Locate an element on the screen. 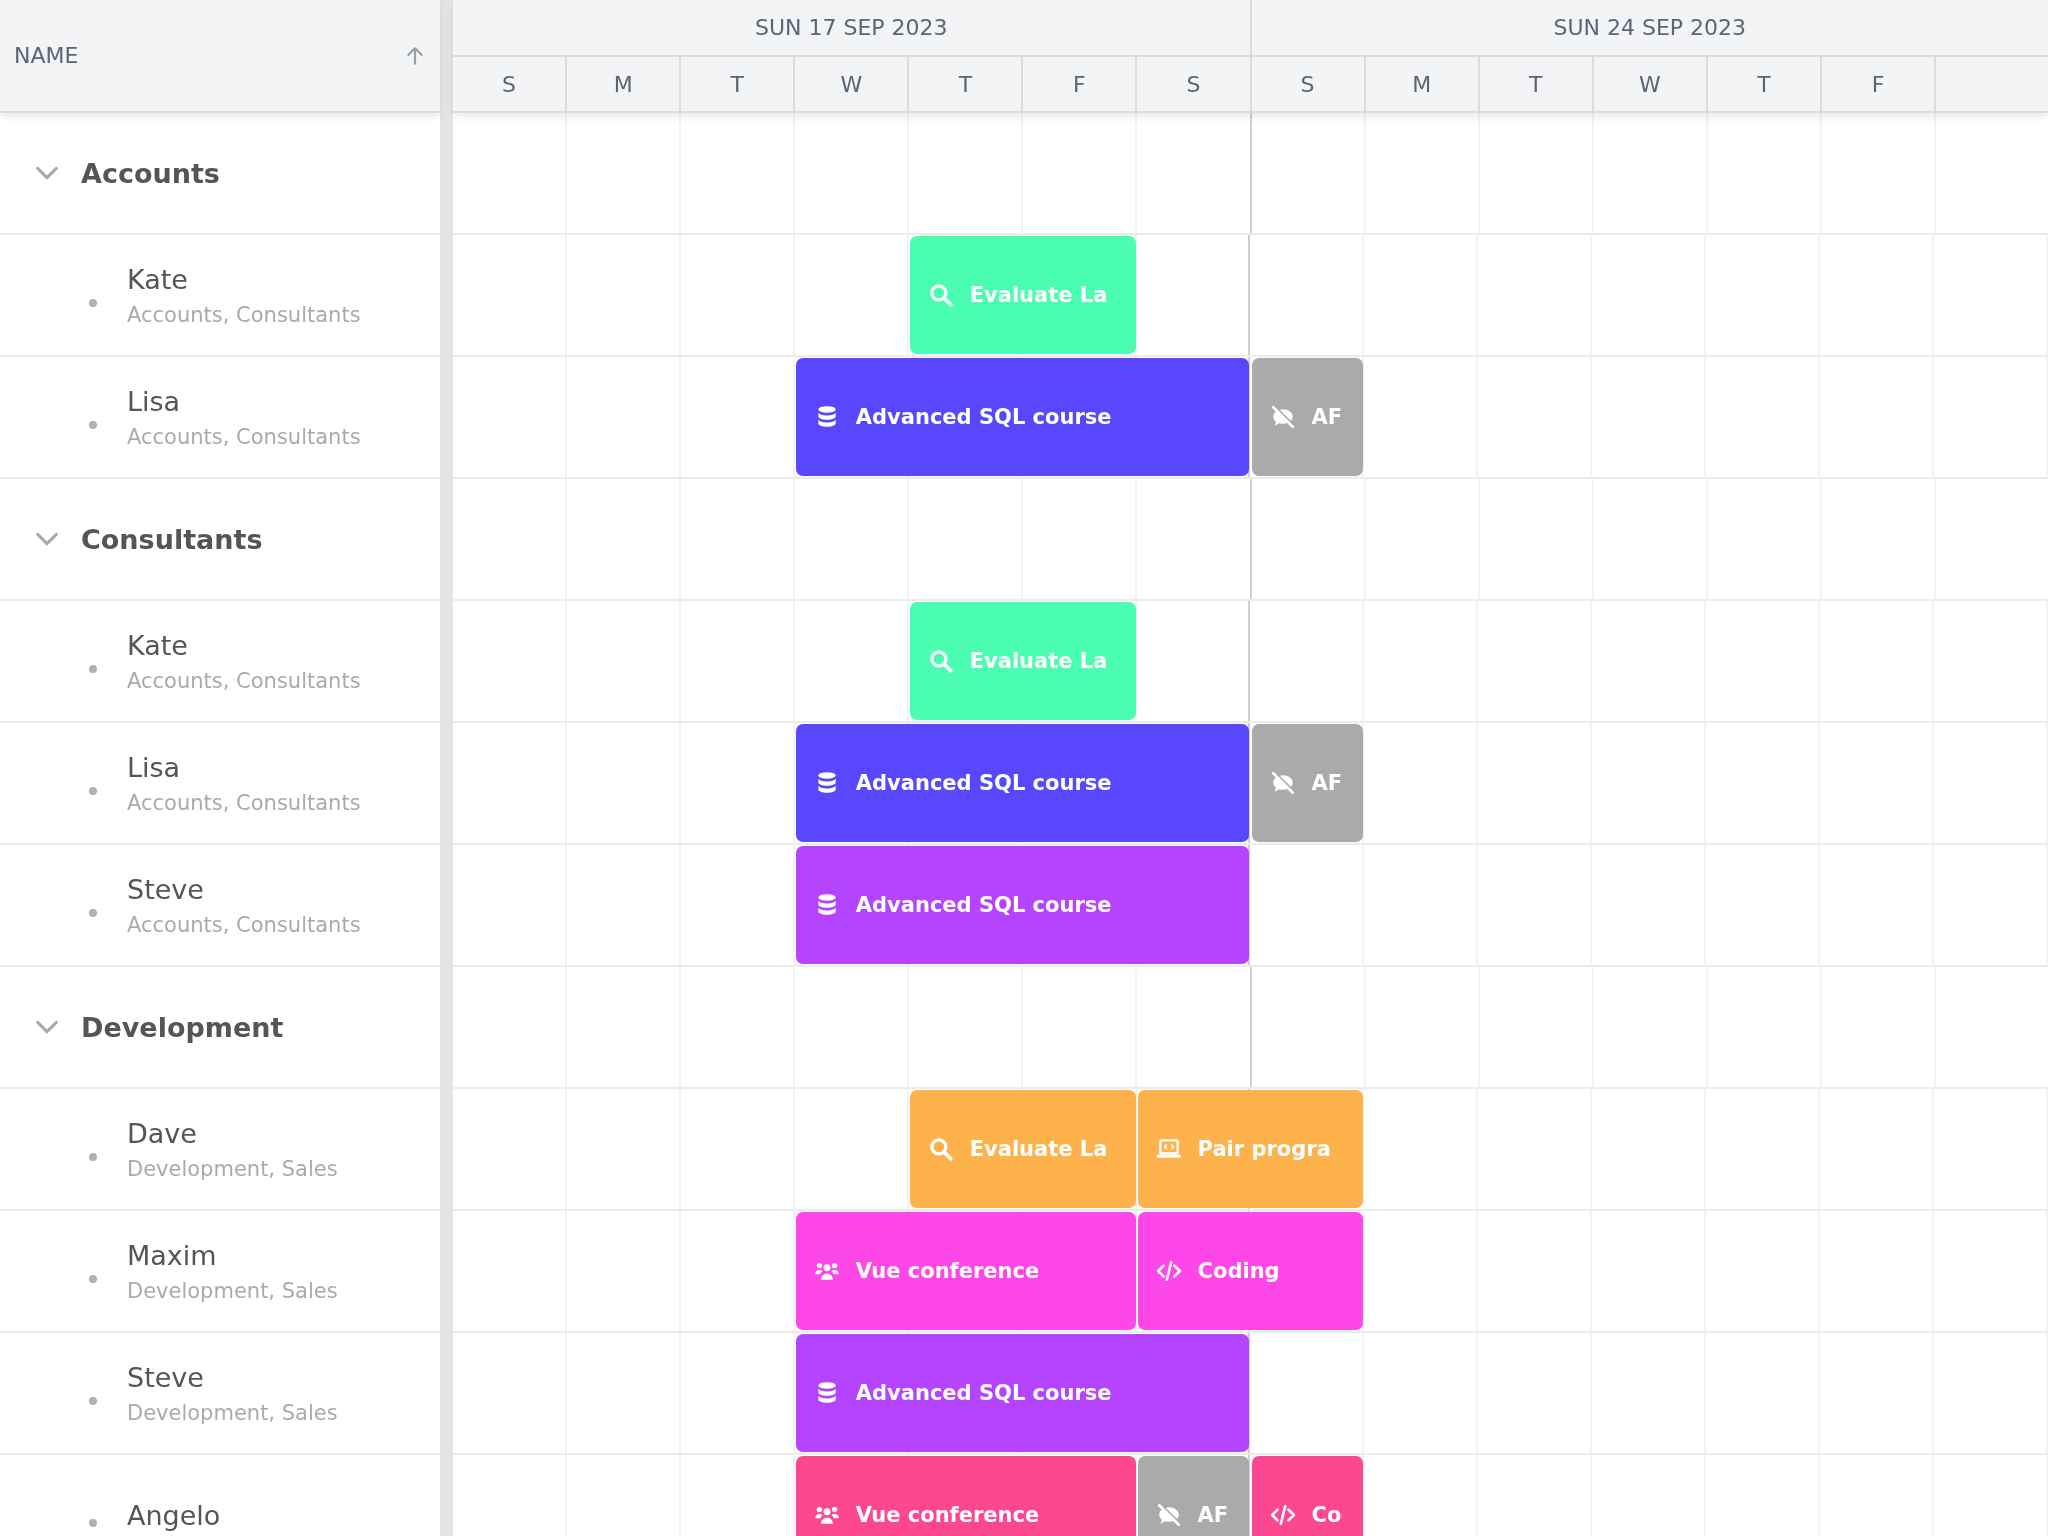 This screenshot has height=1536, width=2048. group-name: Development is located at coordinates (182, 1027).